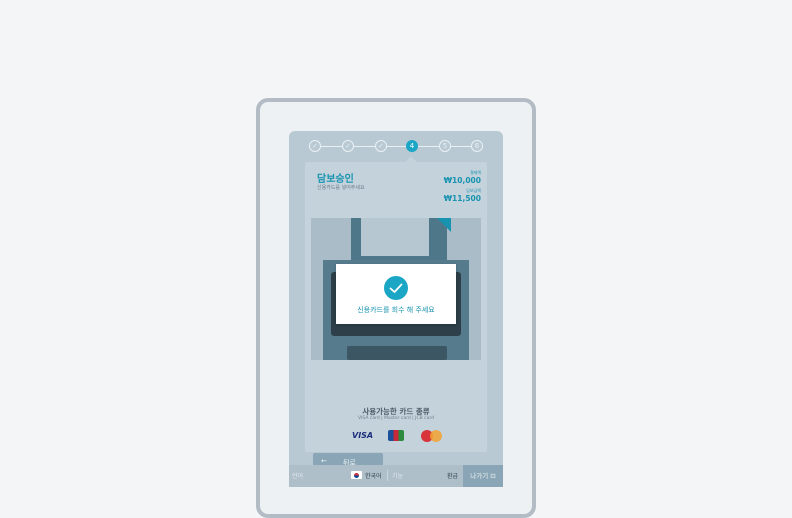  I want to click on arrow-left-icon: ←, so click(324, 461).